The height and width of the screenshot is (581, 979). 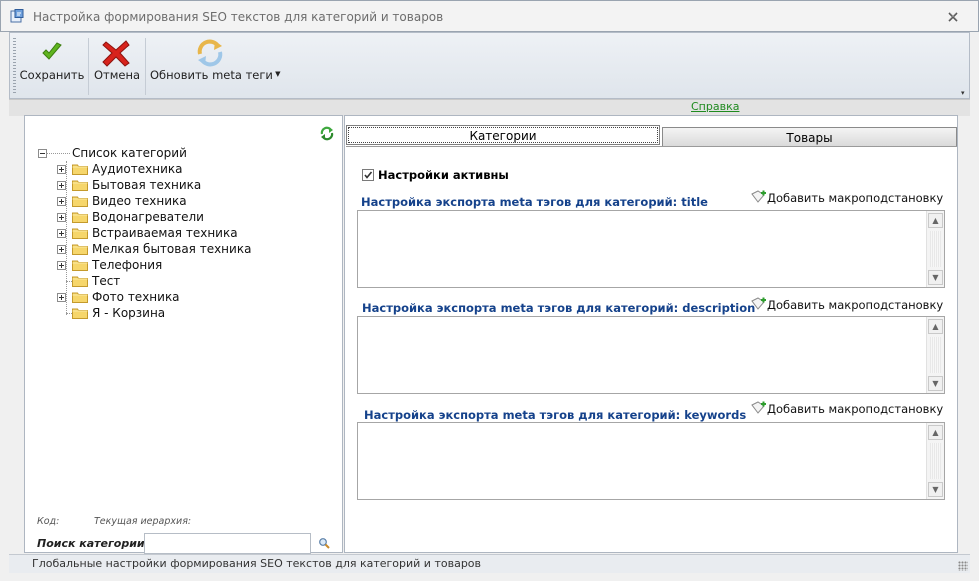 I want to click on search-icon, so click(x=324, y=543).